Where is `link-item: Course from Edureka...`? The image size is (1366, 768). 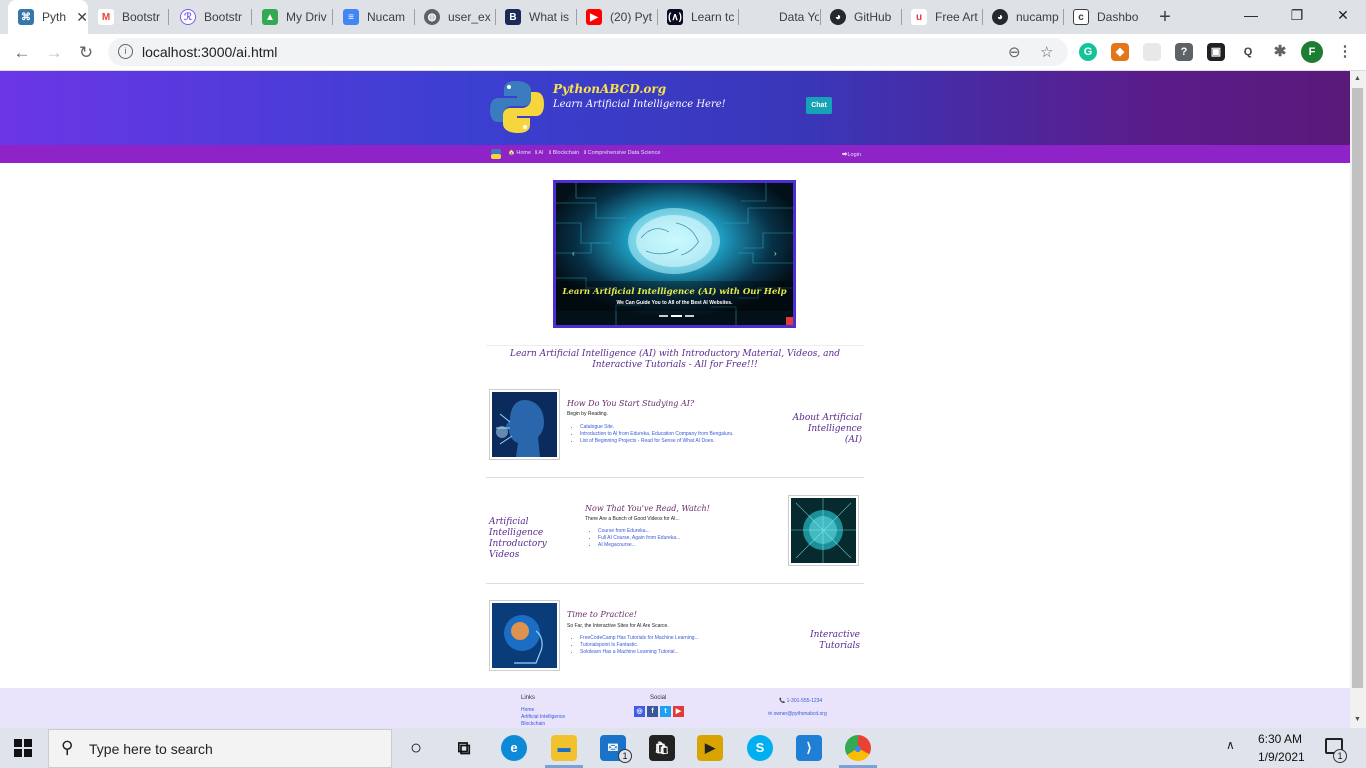
link-item: Course from Edureka... is located at coordinates (639, 531).